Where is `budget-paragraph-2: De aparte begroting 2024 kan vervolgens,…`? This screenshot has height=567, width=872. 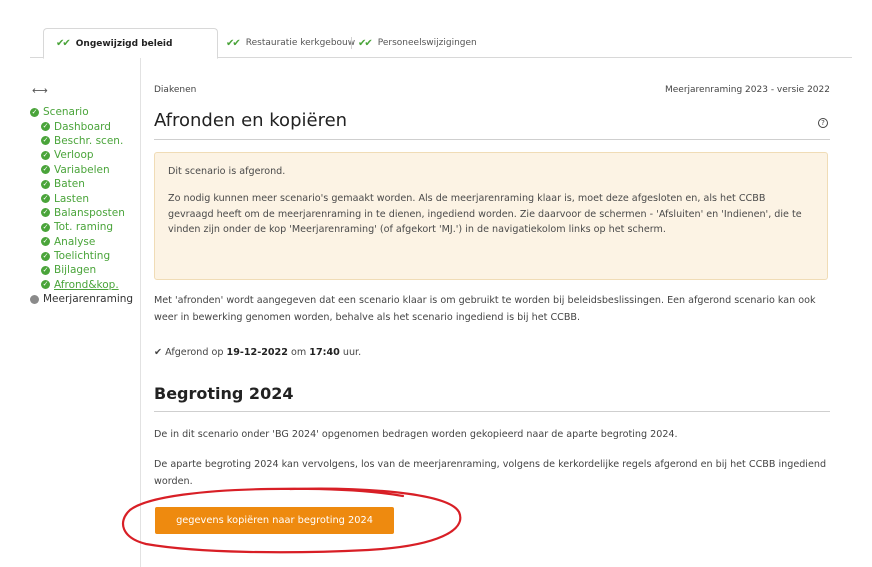
budget-paragraph-2: De aparte begroting 2024 kan vervolgens,… is located at coordinates (490, 473).